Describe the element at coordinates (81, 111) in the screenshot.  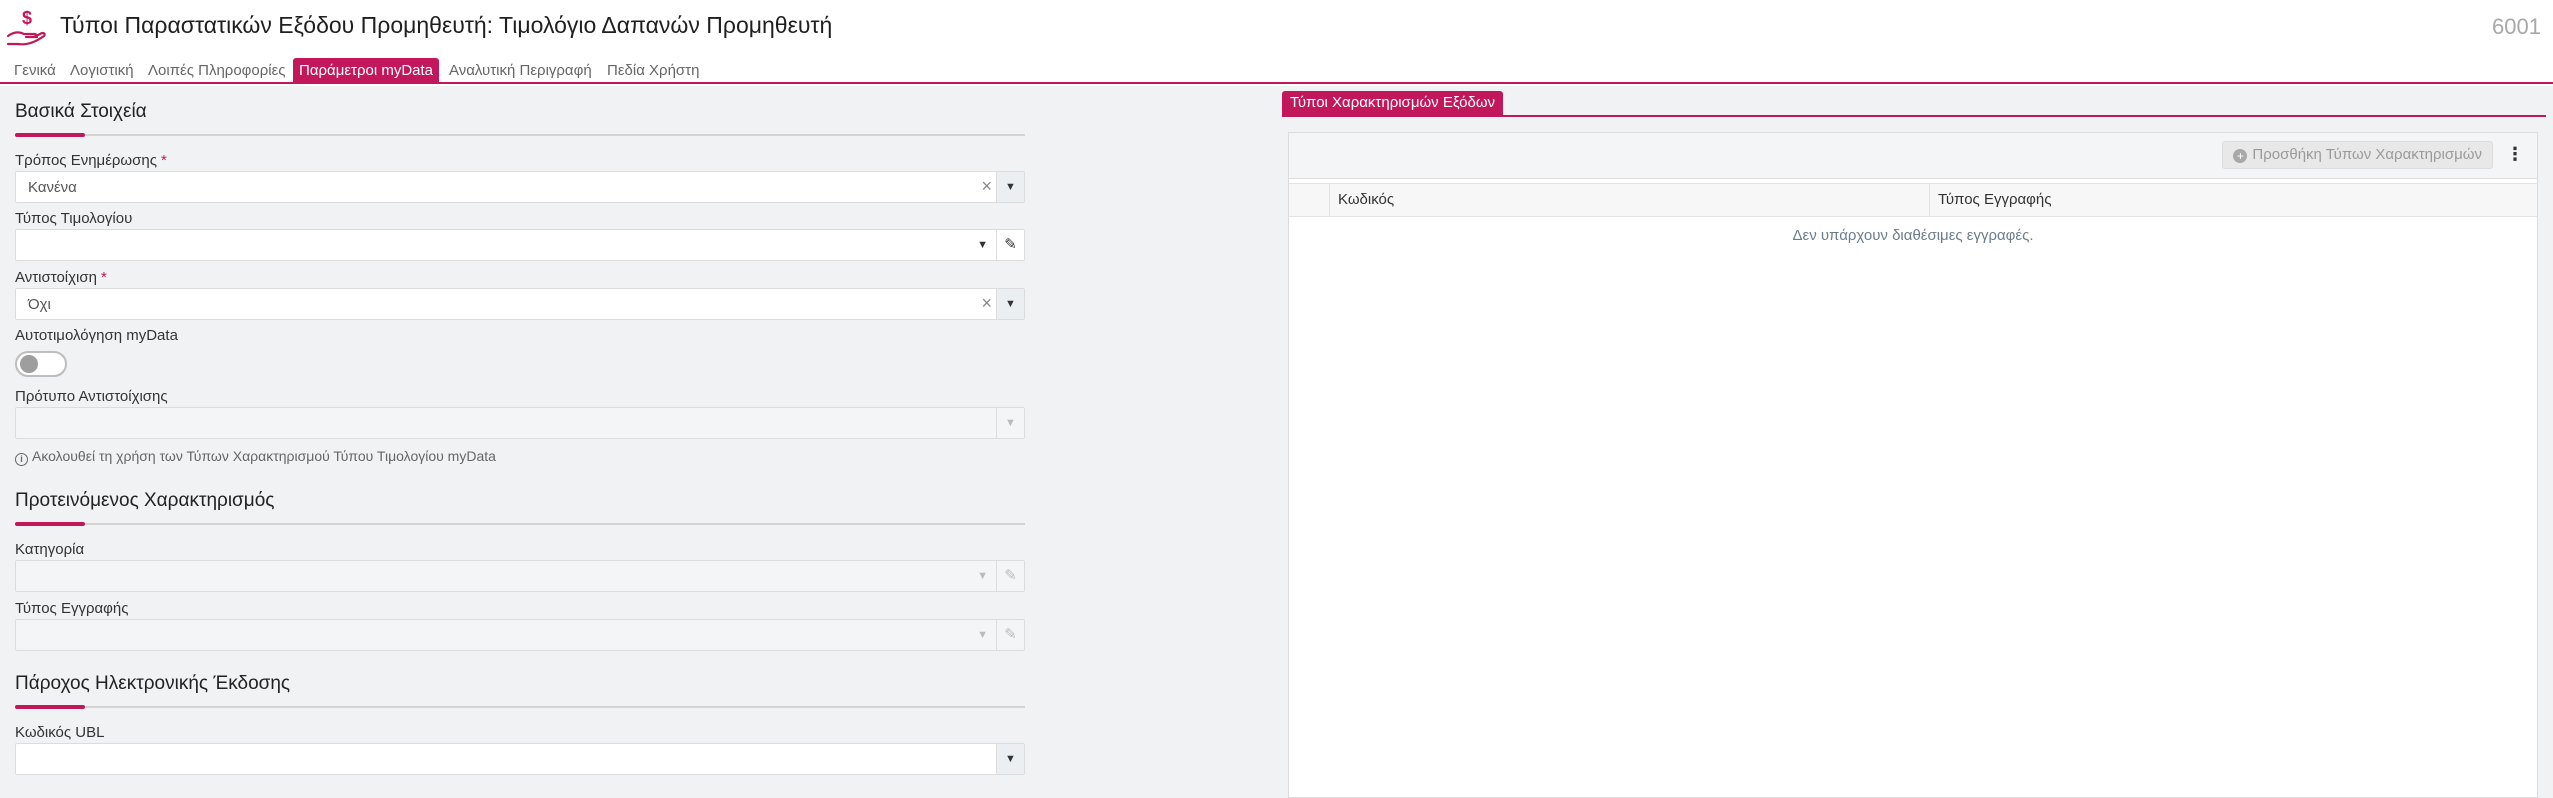
I see `section-title-basic: Βασικά Στοιχεία` at that location.